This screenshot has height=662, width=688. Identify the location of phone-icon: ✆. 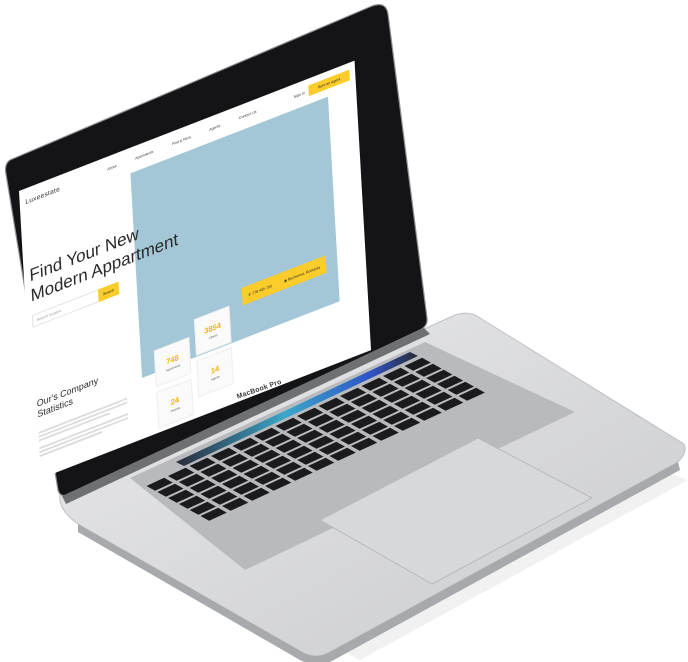
(250, 294).